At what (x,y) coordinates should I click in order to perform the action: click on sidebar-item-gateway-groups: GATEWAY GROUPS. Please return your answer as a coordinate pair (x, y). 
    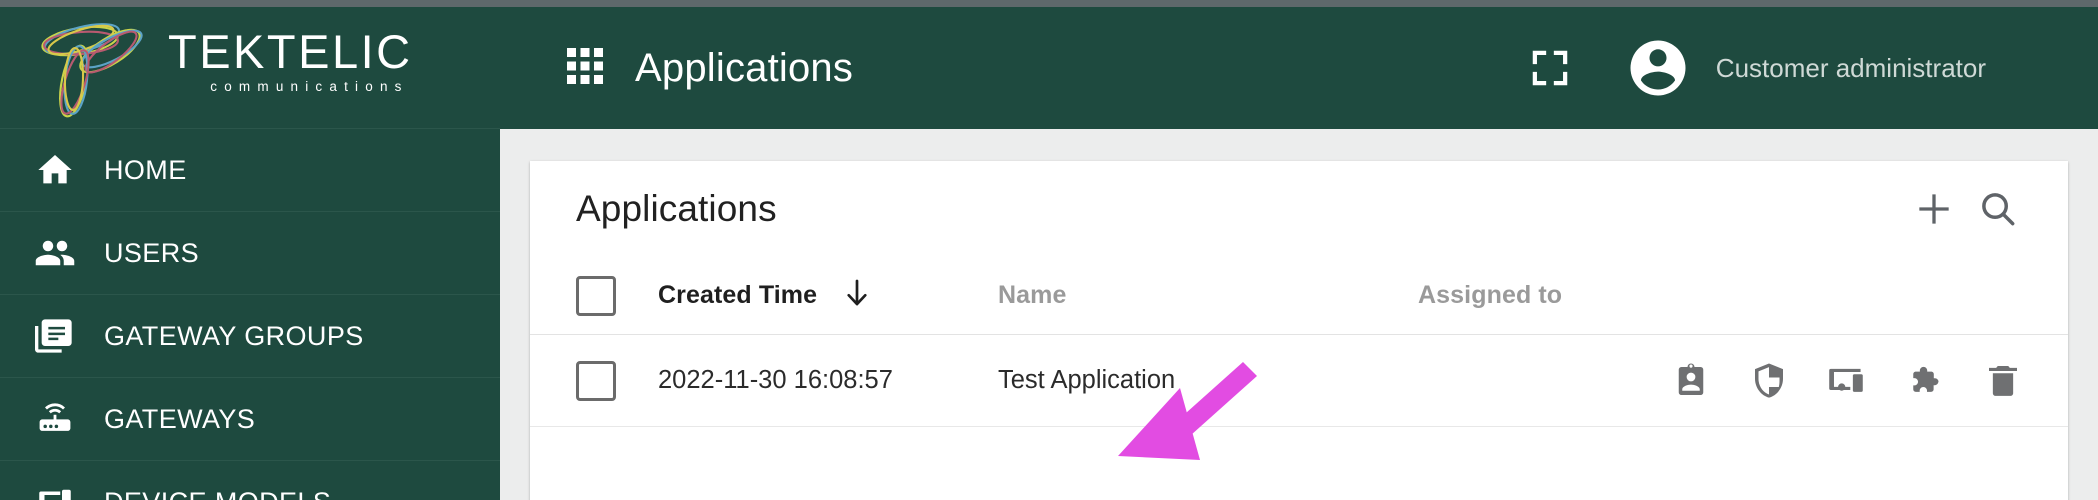
    Looking at the image, I should click on (250, 336).